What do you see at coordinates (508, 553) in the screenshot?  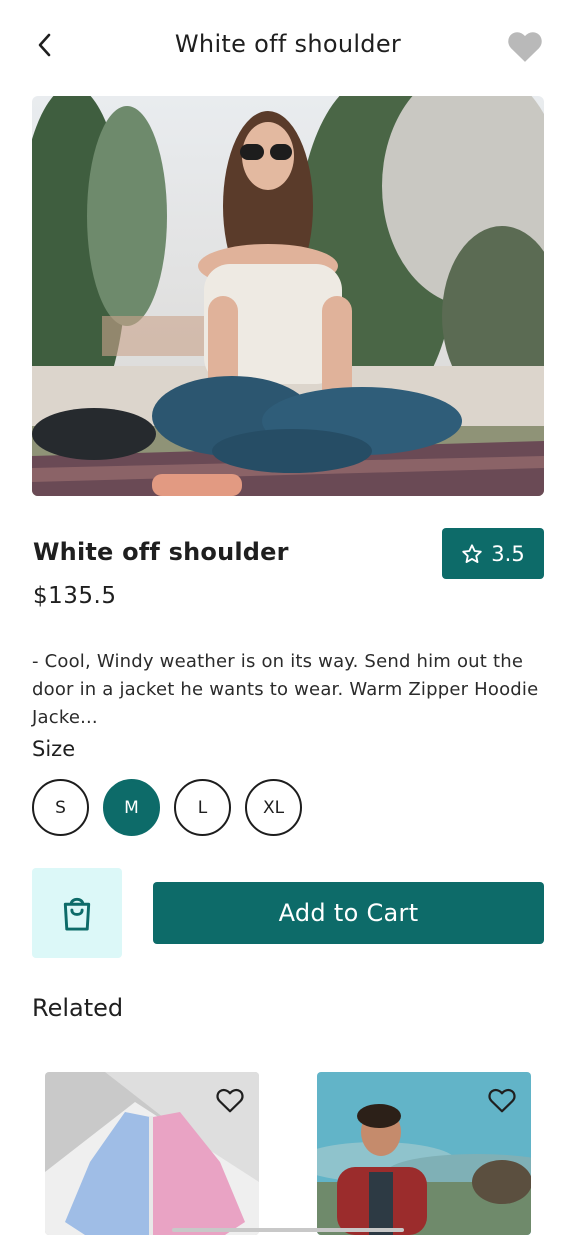 I see `rating-value: 3.5` at bounding box center [508, 553].